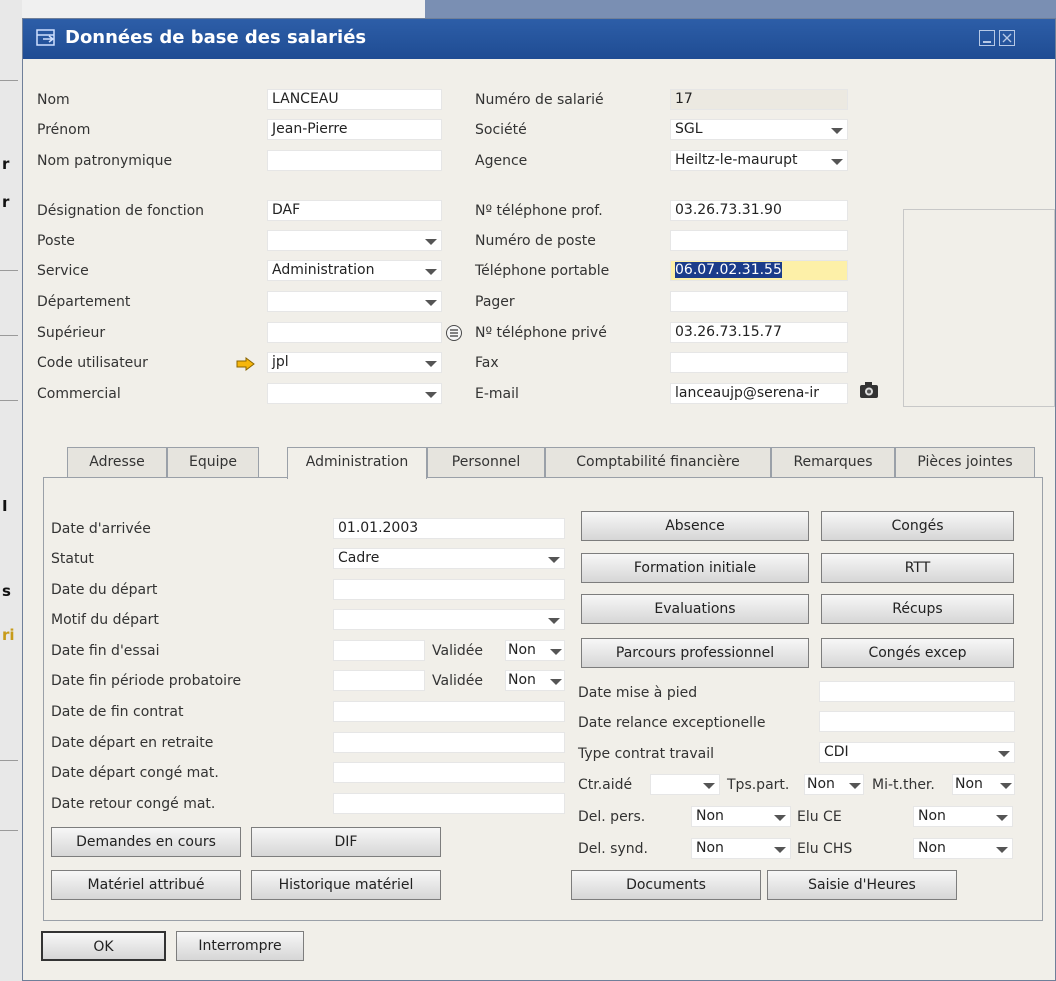 The height and width of the screenshot is (981, 1056). I want to click on departement-select, so click(354, 301).